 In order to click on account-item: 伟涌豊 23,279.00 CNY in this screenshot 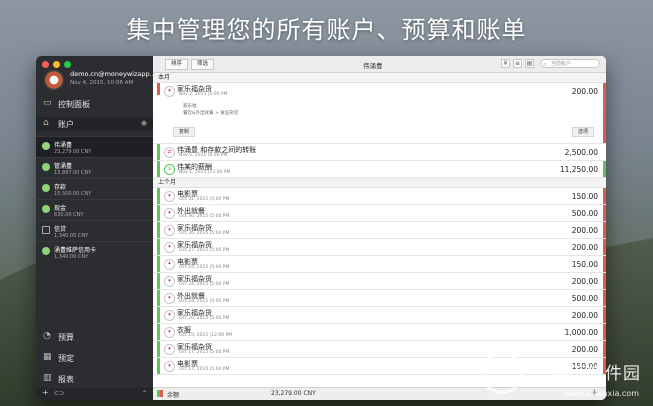, I will do `click(94, 147)`.